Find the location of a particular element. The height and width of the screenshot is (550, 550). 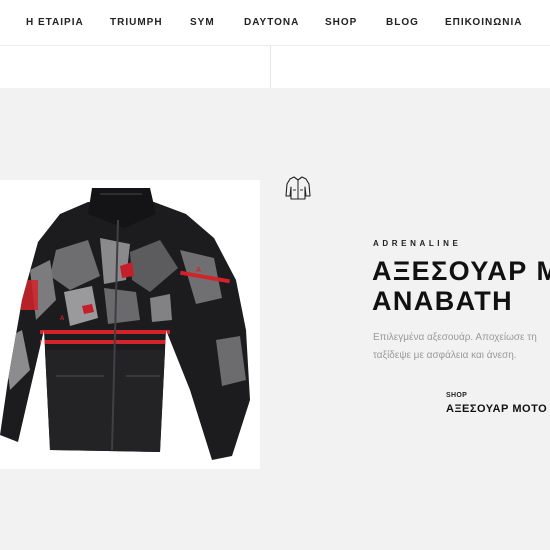

nav-item-sym: SYM is located at coordinates (202, 22).